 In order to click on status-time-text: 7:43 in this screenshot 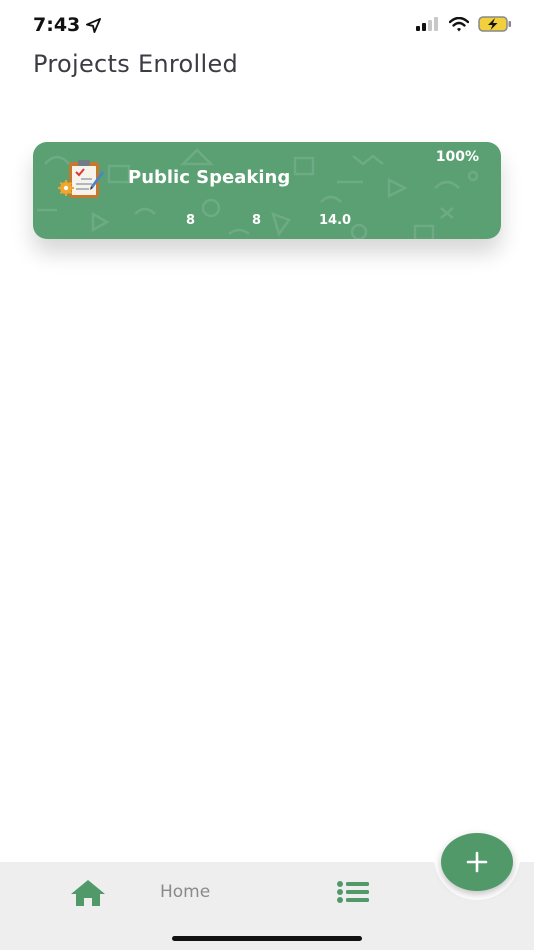, I will do `click(57, 25)`.